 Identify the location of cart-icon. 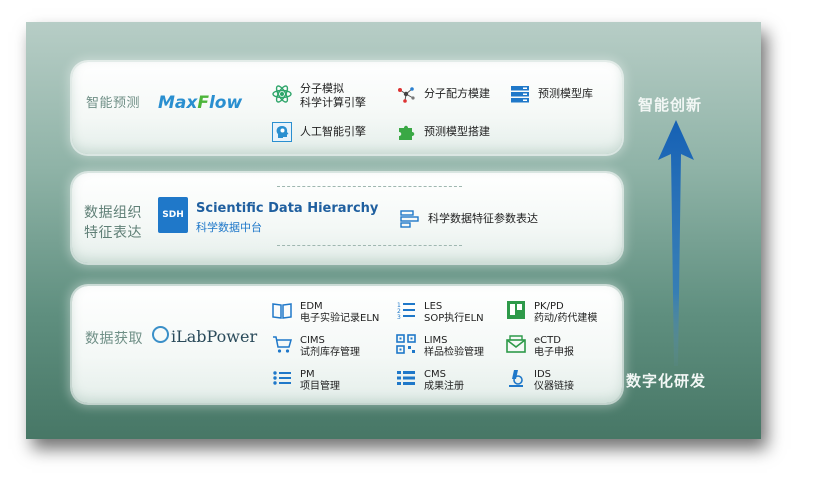
(282, 344).